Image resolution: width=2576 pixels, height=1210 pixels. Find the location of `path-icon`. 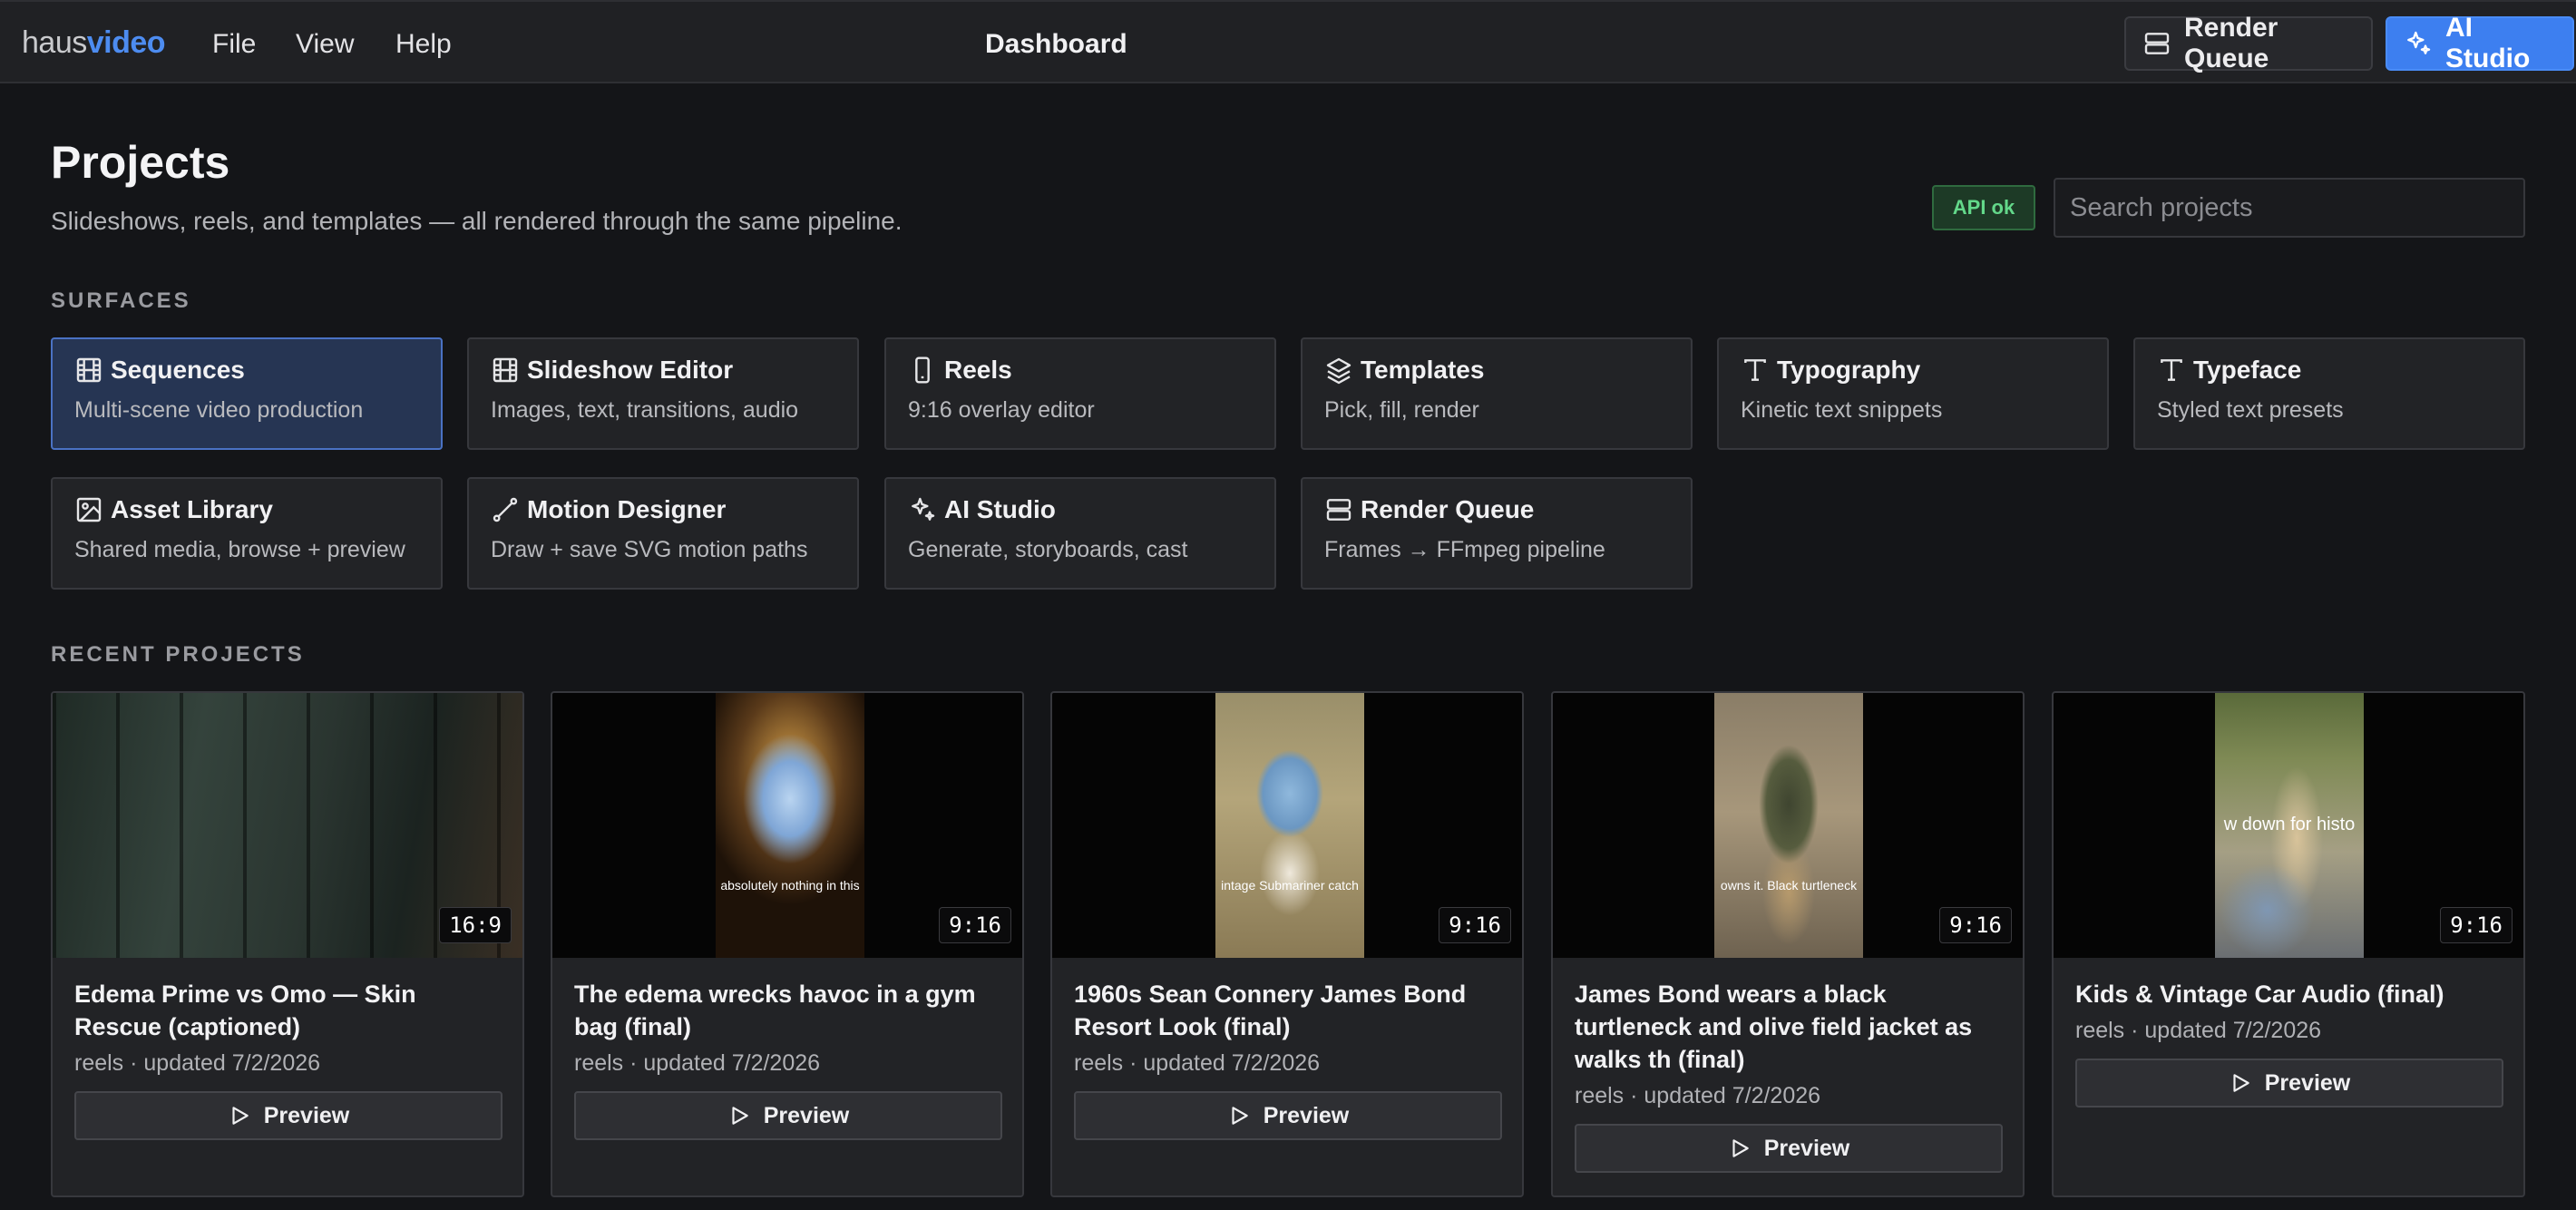

path-icon is located at coordinates (505, 509).